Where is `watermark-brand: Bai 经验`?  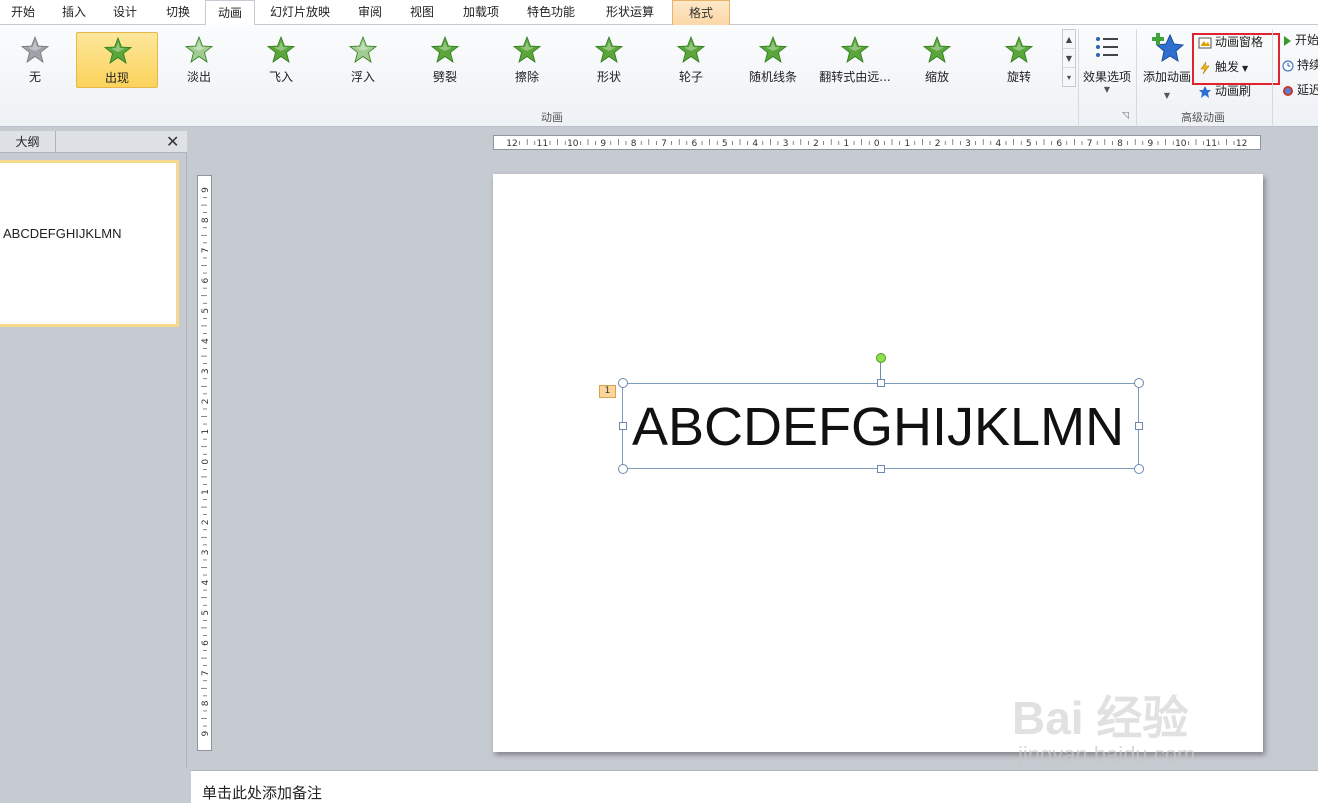 watermark-brand: Bai 经验 is located at coordinates (1100, 718).